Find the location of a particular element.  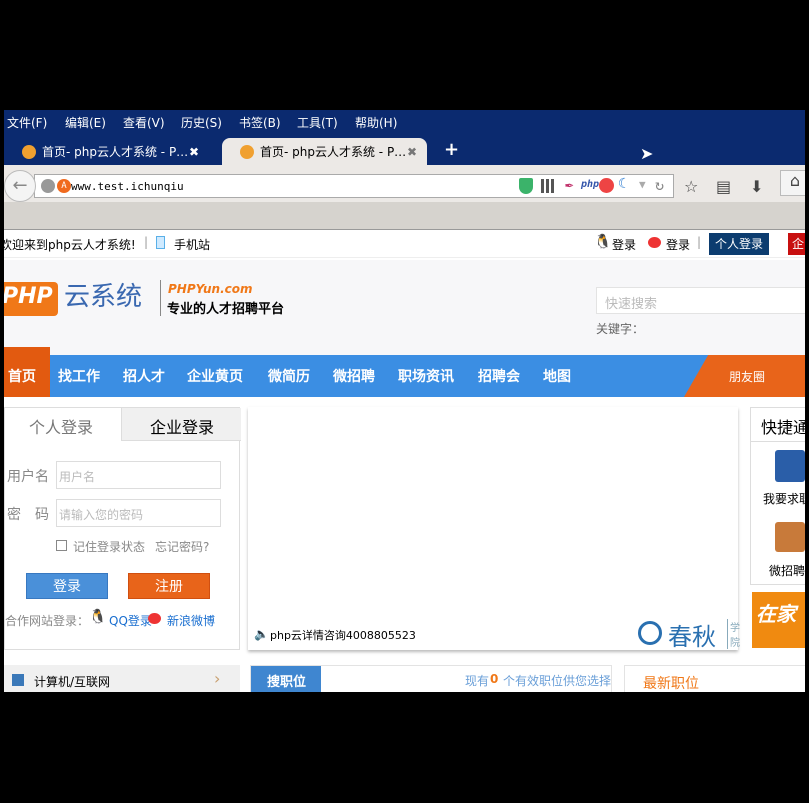

menu-edit: 编辑(E) is located at coordinates (91, 122).